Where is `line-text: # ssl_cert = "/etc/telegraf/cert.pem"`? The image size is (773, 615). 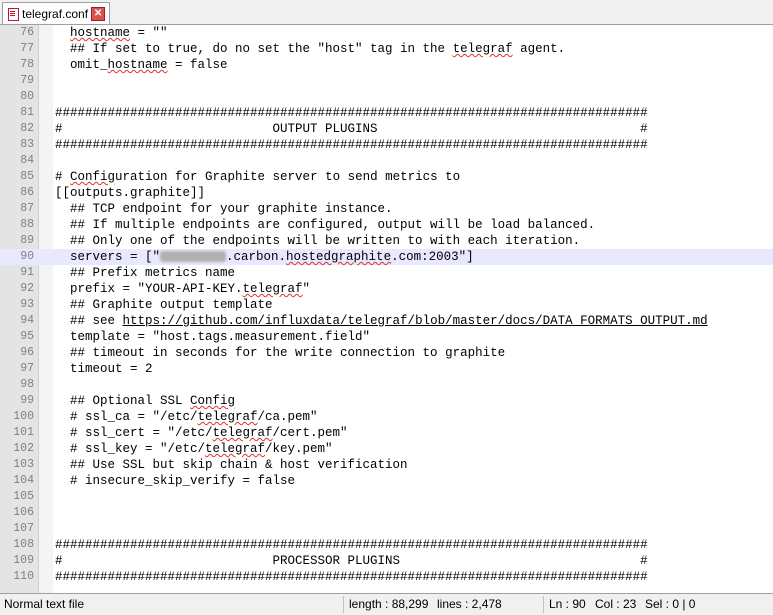 line-text: # ssl_cert = "/etc/telegraf/cert.pem" is located at coordinates (201, 433).